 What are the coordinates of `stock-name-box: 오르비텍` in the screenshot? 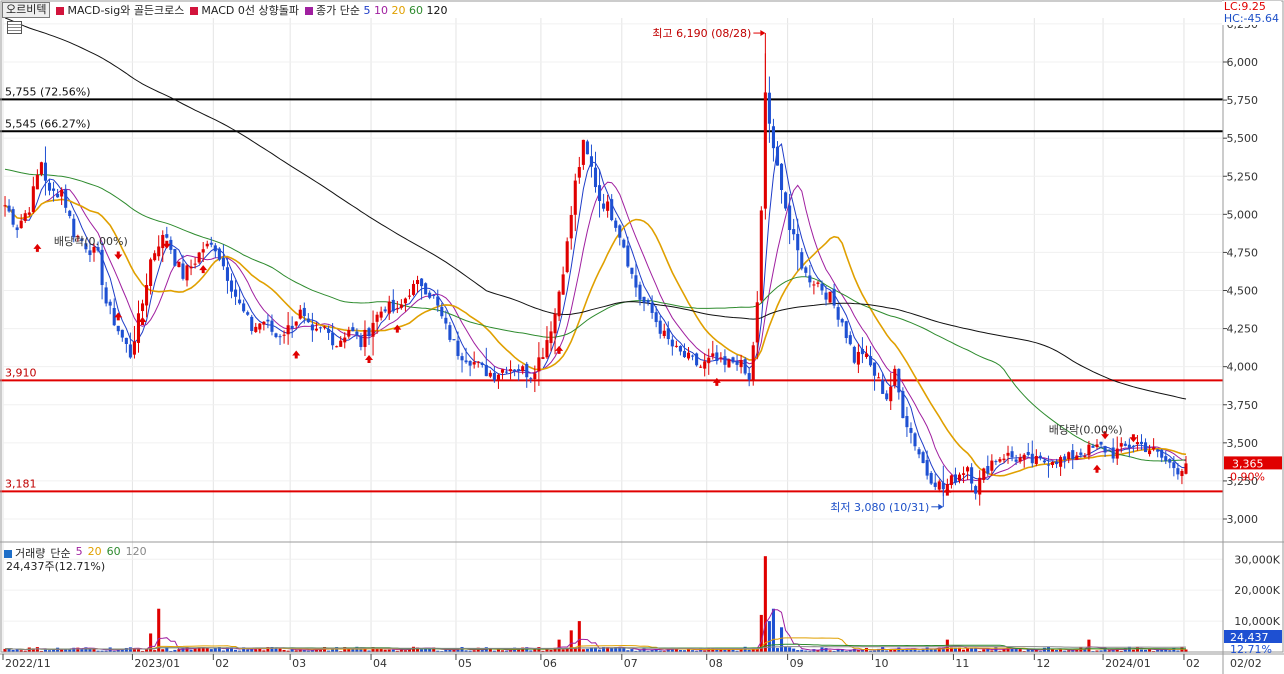 It's located at (26, 10).